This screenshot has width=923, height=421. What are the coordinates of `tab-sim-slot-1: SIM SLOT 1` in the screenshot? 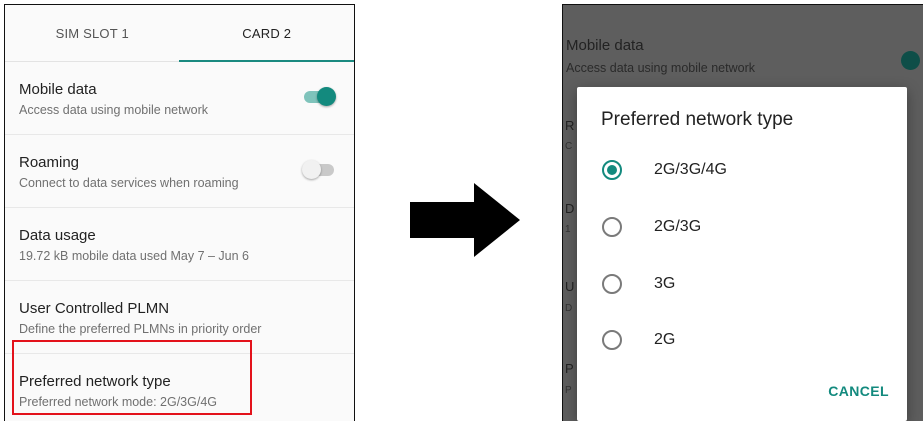 It's located at (92, 33).